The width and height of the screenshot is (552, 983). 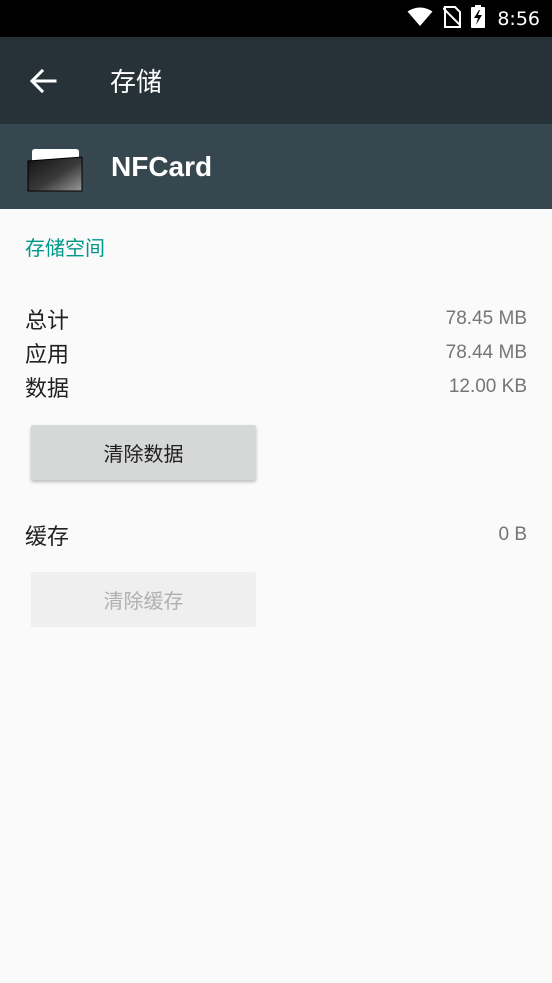 I want to click on storage-row-app: 应用 78.44 MB, so click(x=276, y=353).